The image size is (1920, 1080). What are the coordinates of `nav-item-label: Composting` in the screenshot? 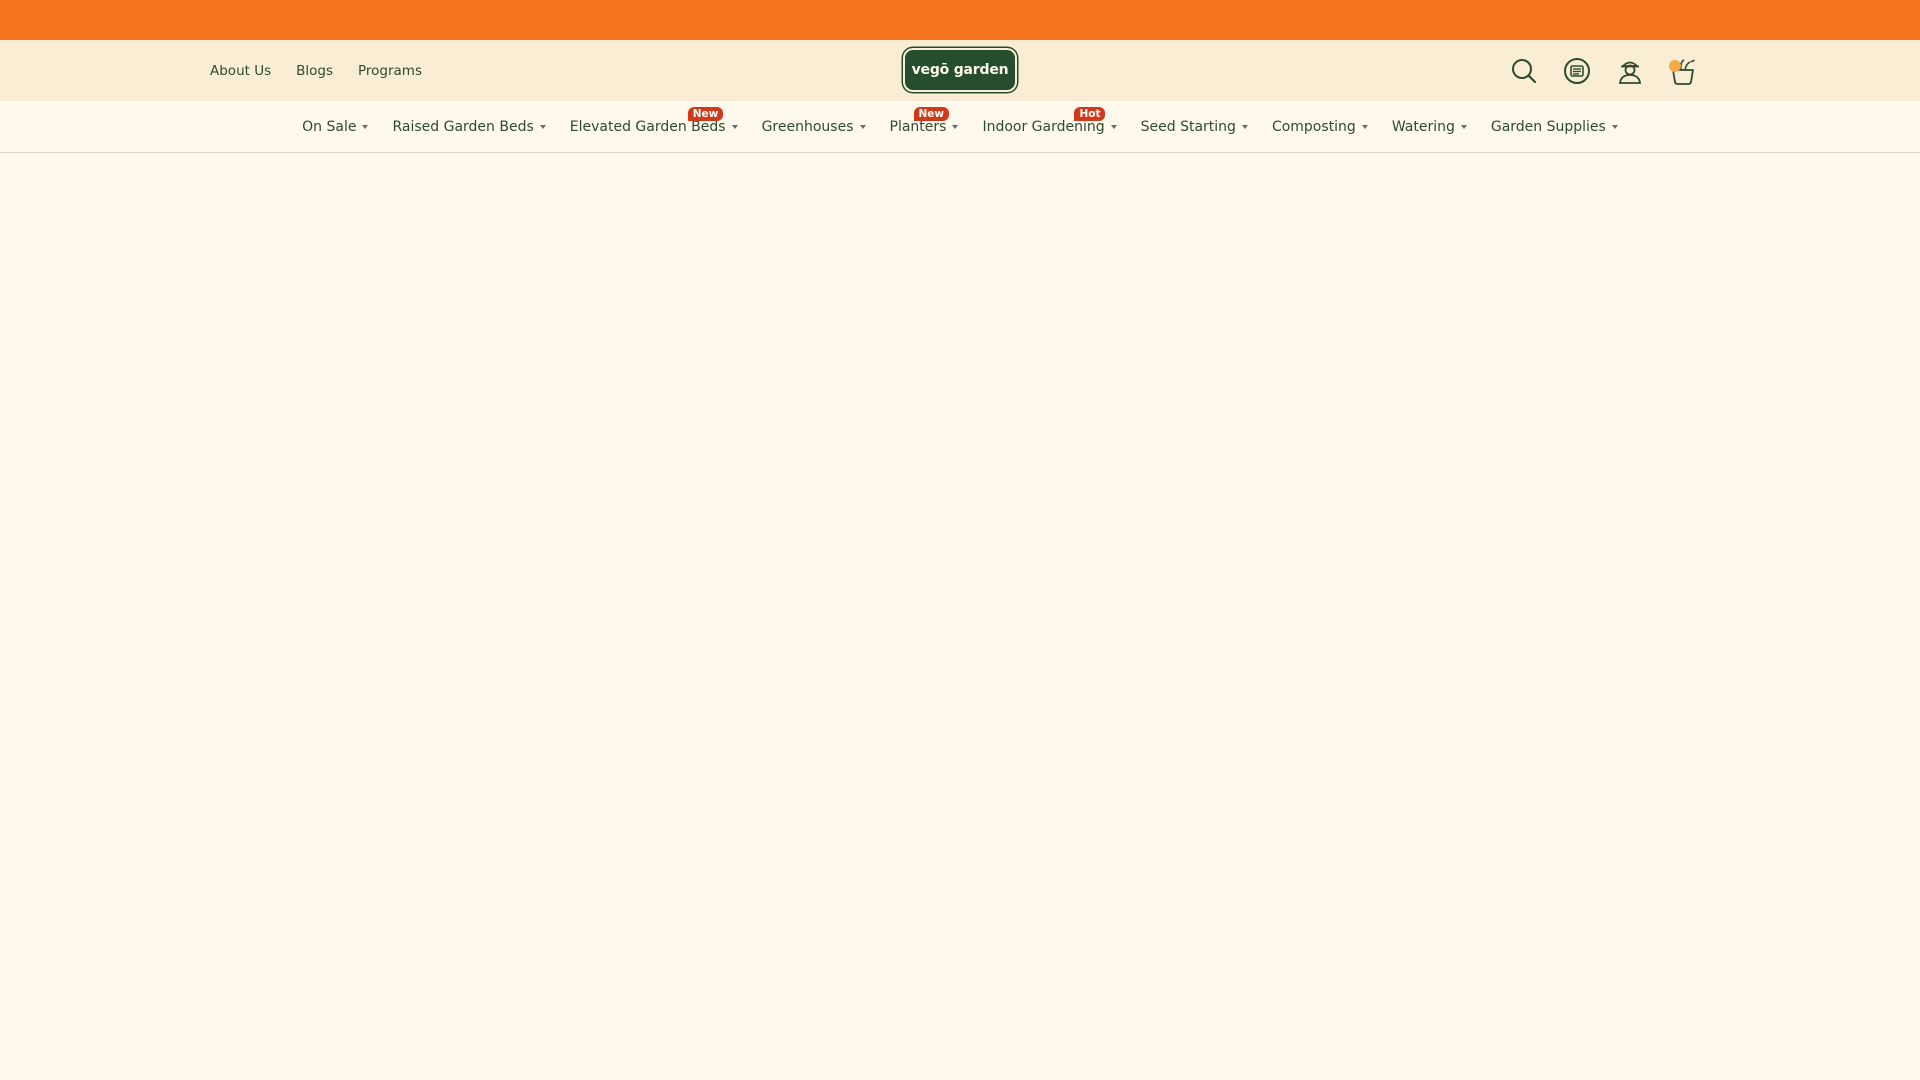 It's located at (1313, 126).